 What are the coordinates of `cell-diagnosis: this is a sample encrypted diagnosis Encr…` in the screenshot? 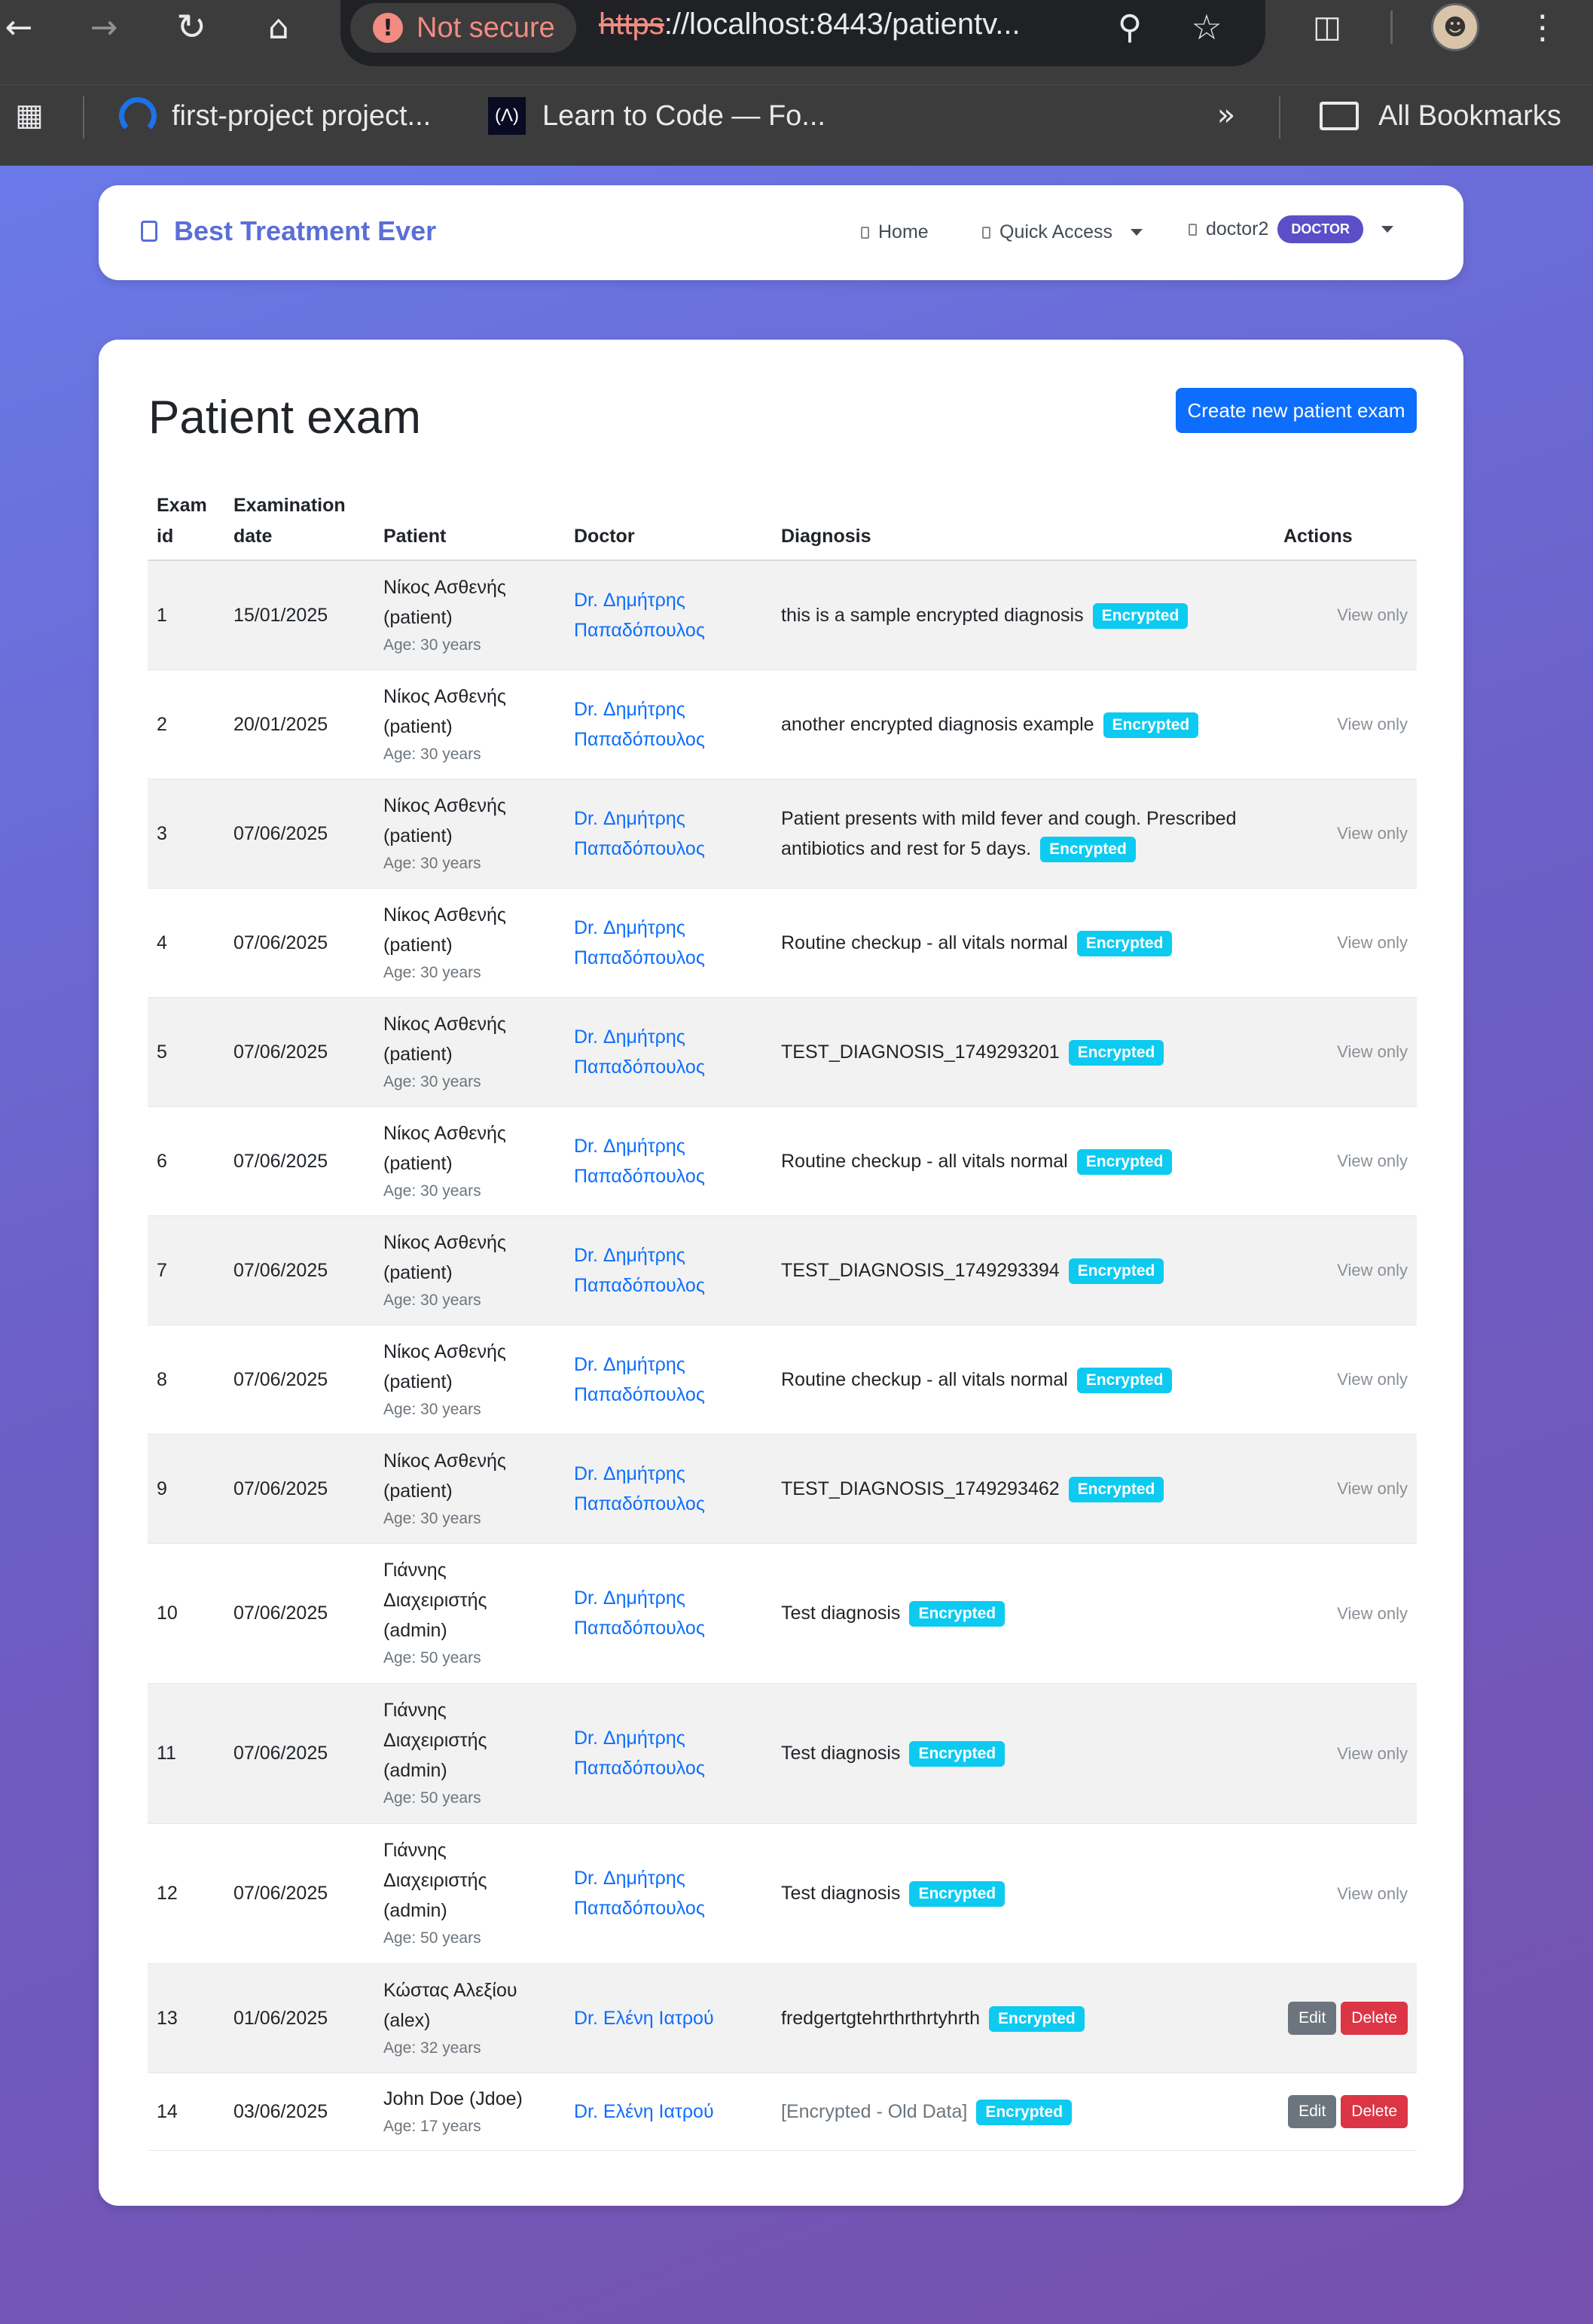 It's located at (1023, 615).